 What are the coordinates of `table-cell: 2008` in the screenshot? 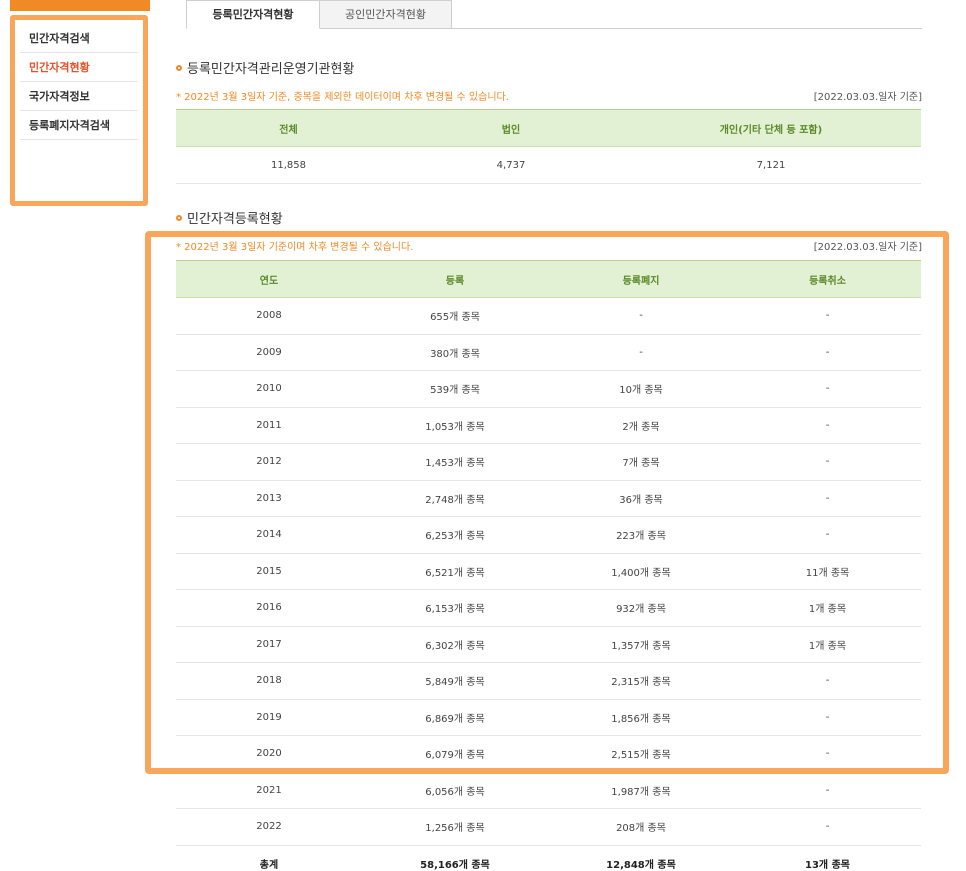 It's located at (269, 316).